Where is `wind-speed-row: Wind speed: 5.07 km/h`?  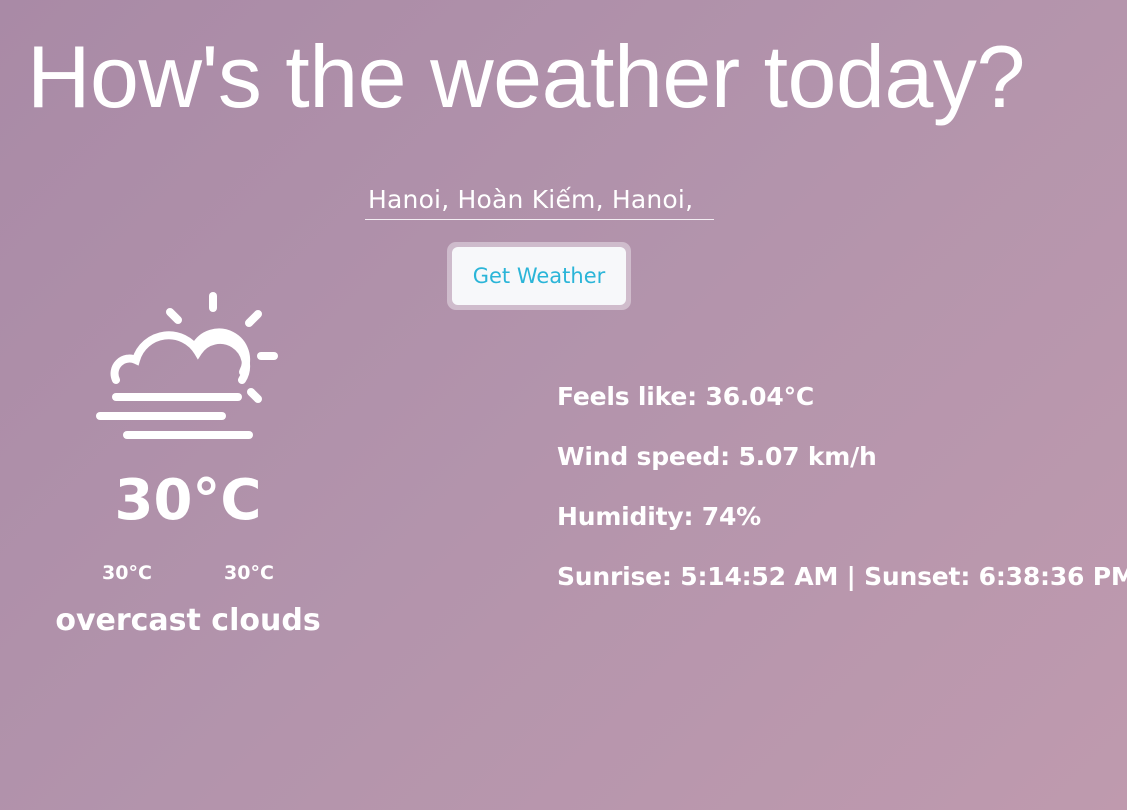
wind-speed-row: Wind speed: 5.07 km/h is located at coordinates (842, 457).